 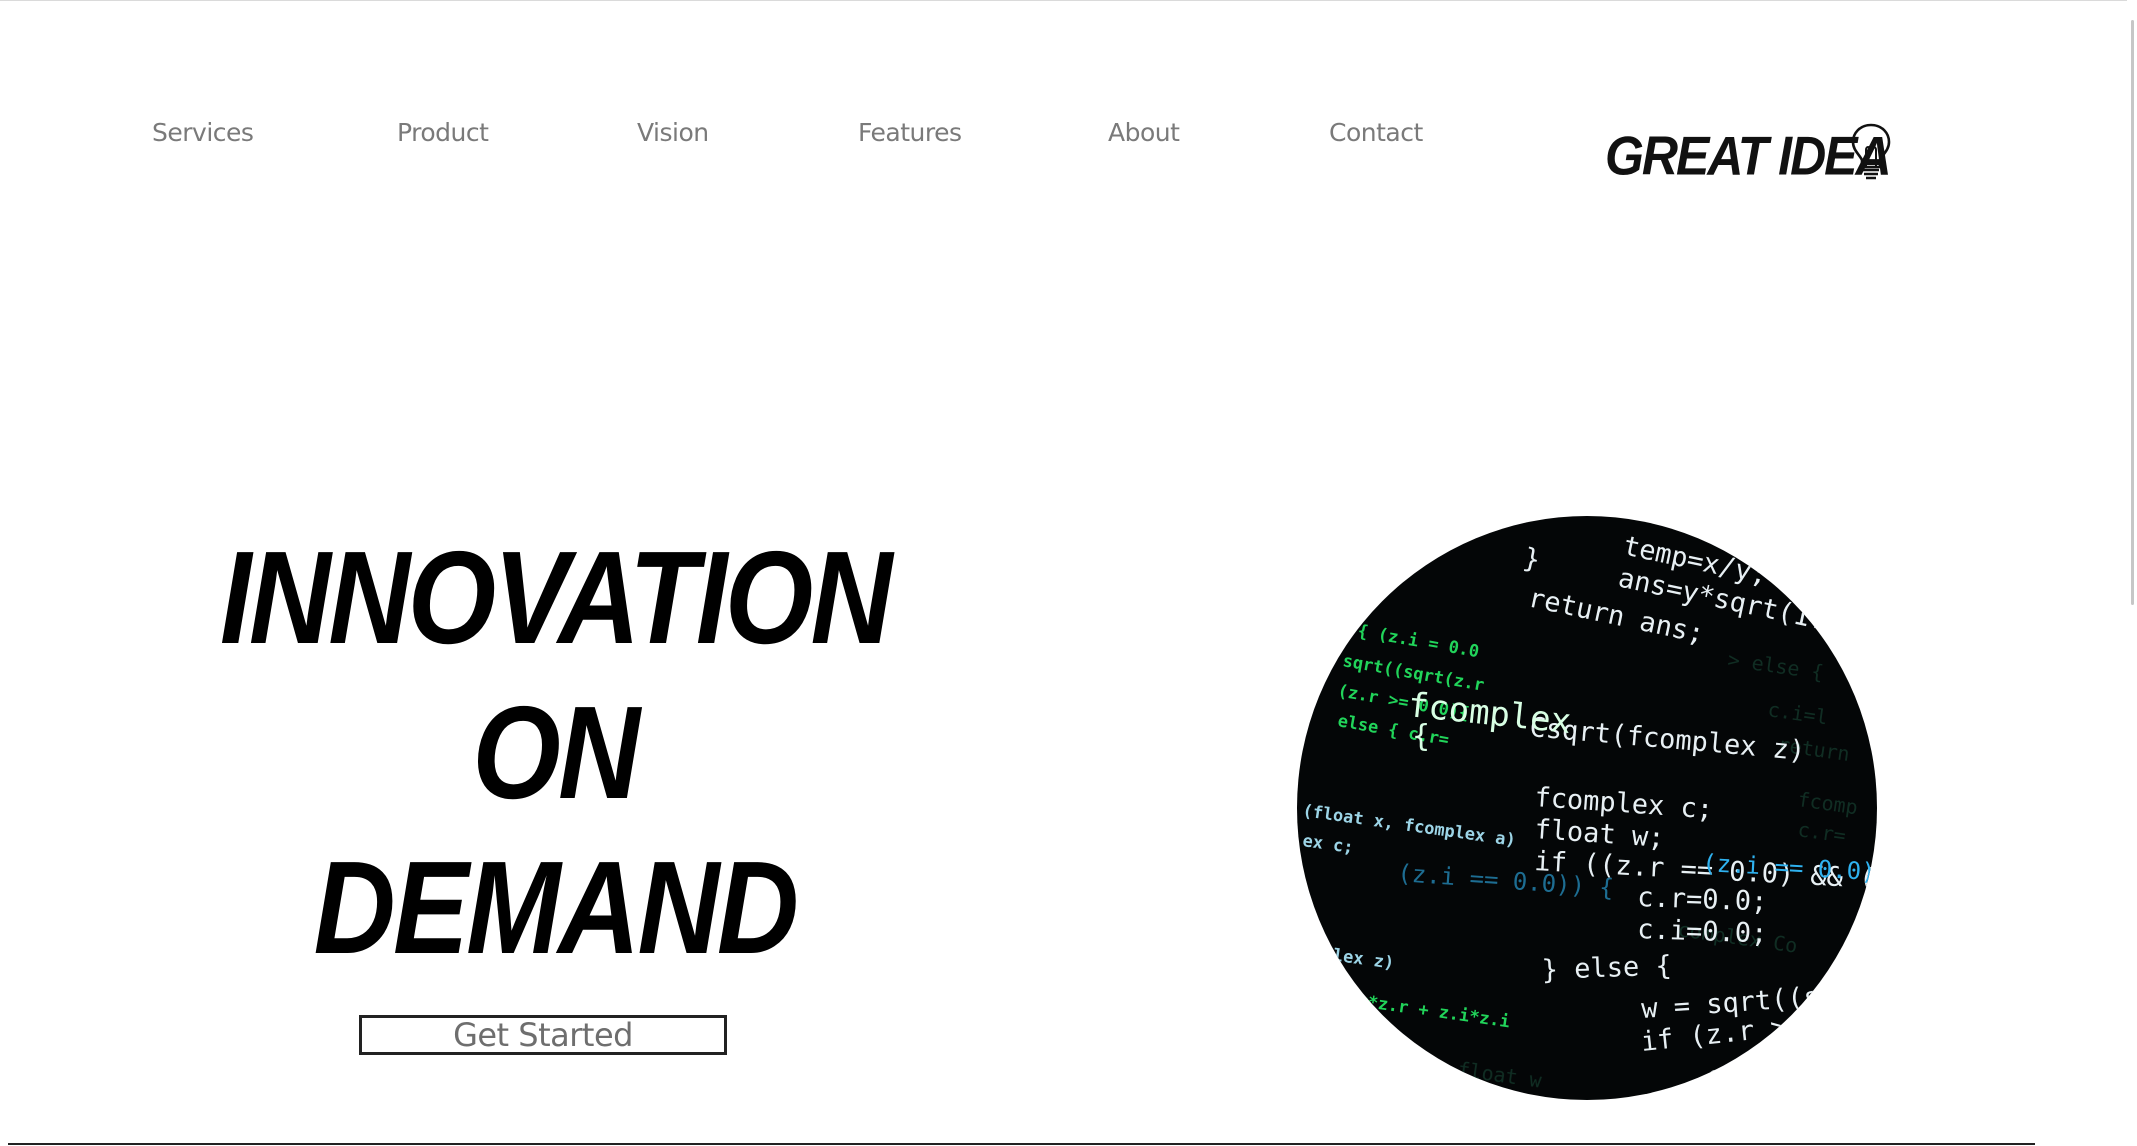 What do you see at coordinates (910, 132) in the screenshot?
I see `nav-item-features: Features` at bounding box center [910, 132].